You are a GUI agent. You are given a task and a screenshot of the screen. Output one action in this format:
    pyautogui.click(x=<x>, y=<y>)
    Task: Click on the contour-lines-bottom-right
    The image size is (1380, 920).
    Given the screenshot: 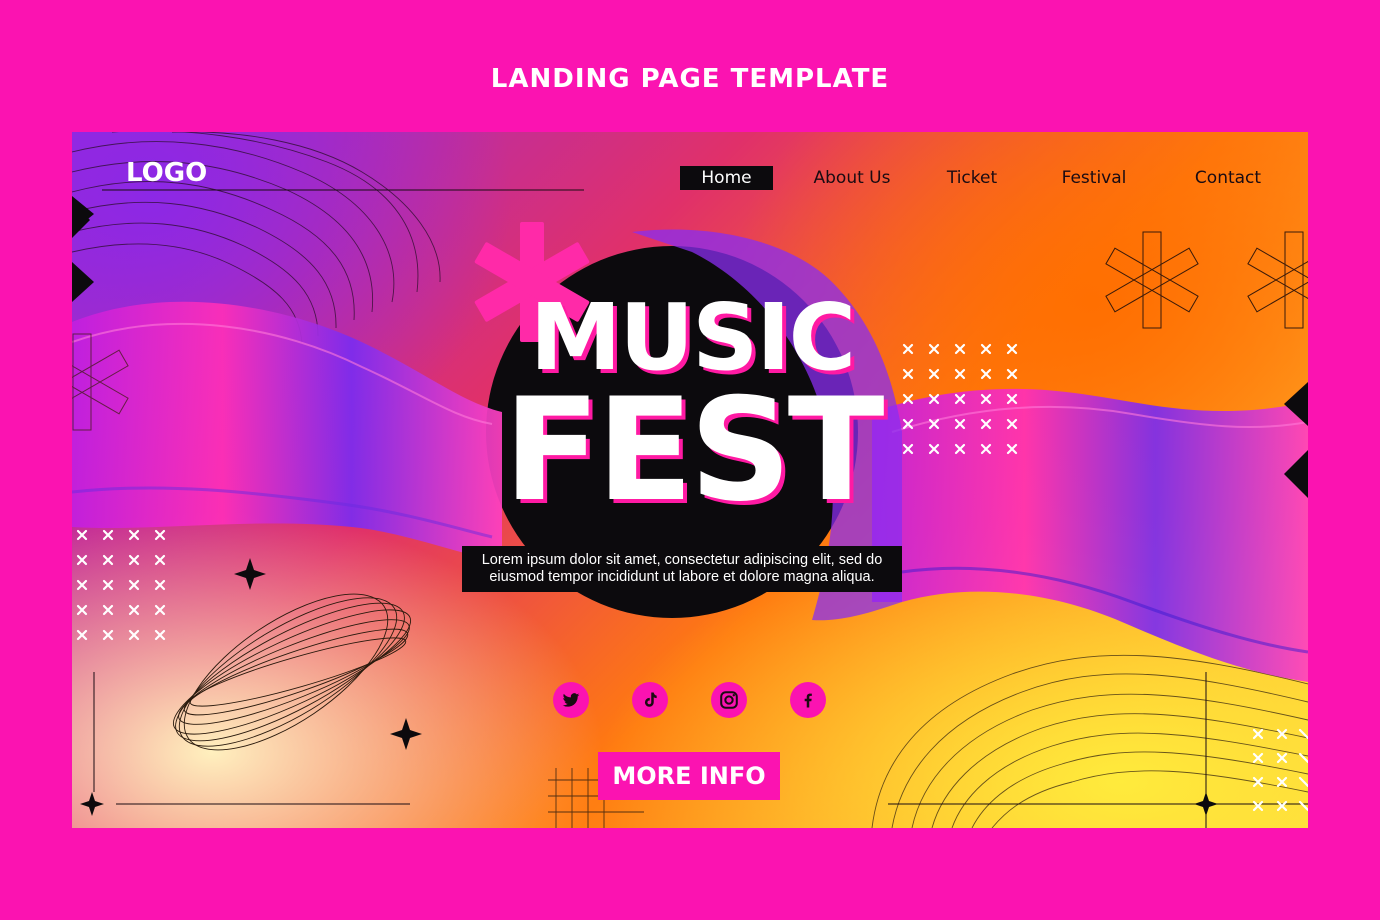 What is the action you would take?
    pyautogui.click(x=1089, y=741)
    